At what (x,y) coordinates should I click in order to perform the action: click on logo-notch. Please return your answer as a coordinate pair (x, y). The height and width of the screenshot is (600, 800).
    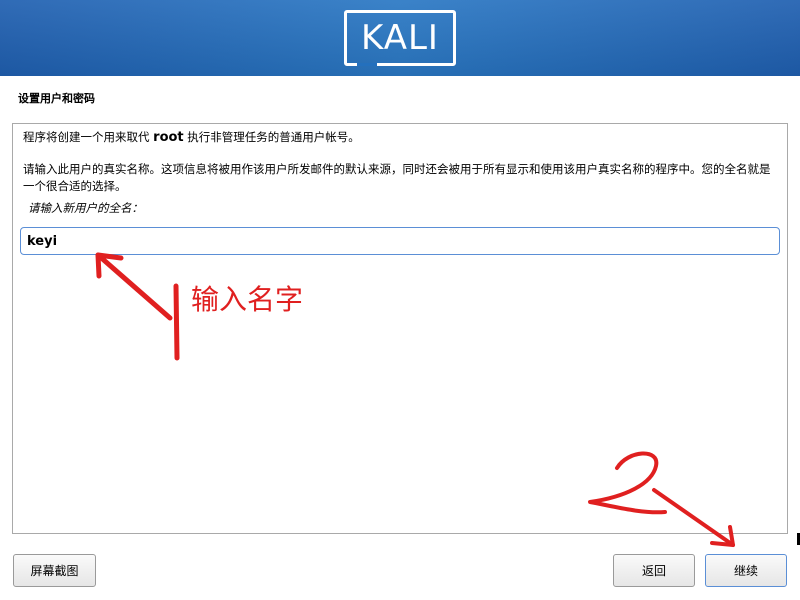
    Looking at the image, I should click on (367, 64).